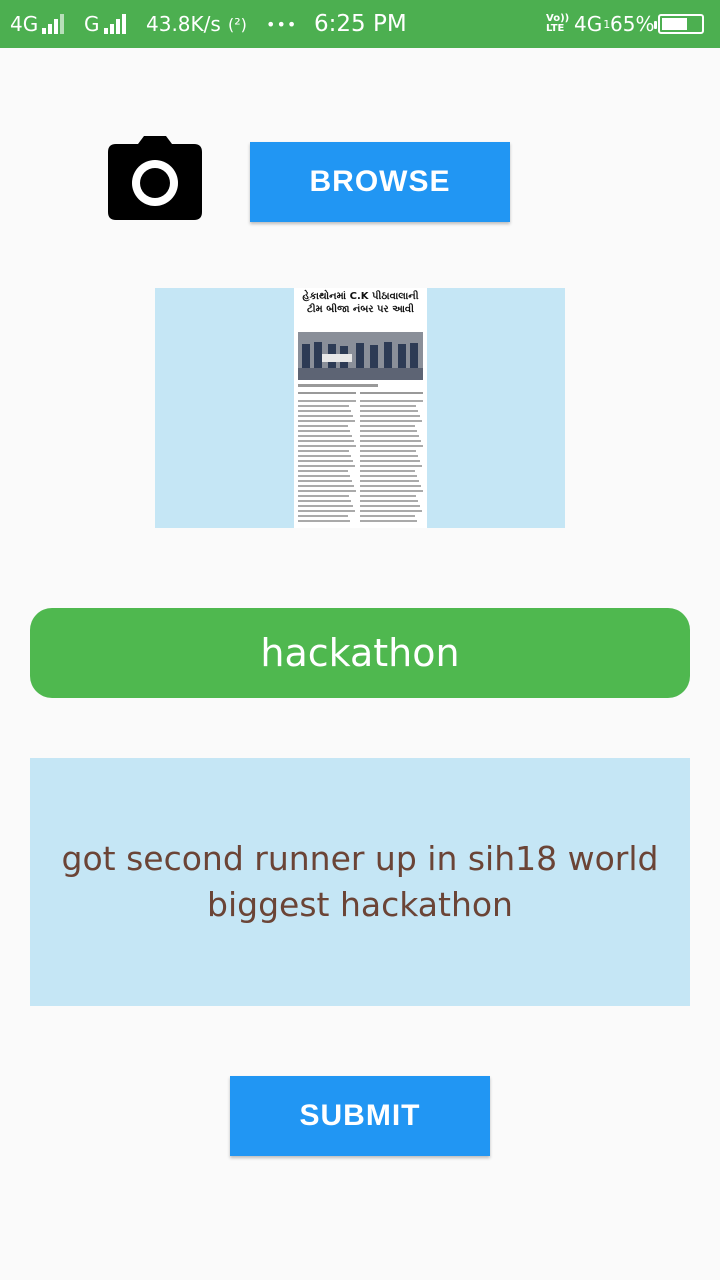 This screenshot has width=720, height=1280. What do you see at coordinates (679, 24) in the screenshot?
I see `battery-icon` at bounding box center [679, 24].